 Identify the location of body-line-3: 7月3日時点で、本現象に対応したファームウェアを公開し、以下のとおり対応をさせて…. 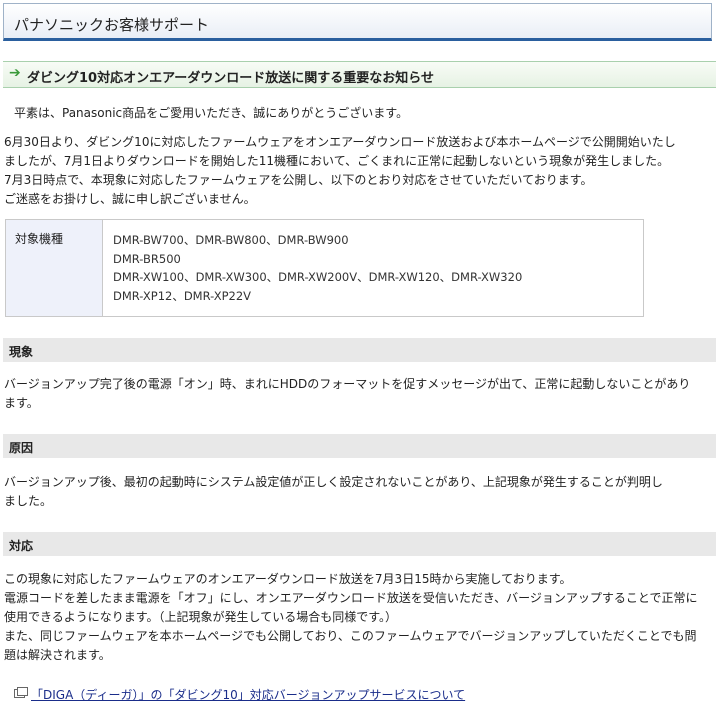
(298, 180).